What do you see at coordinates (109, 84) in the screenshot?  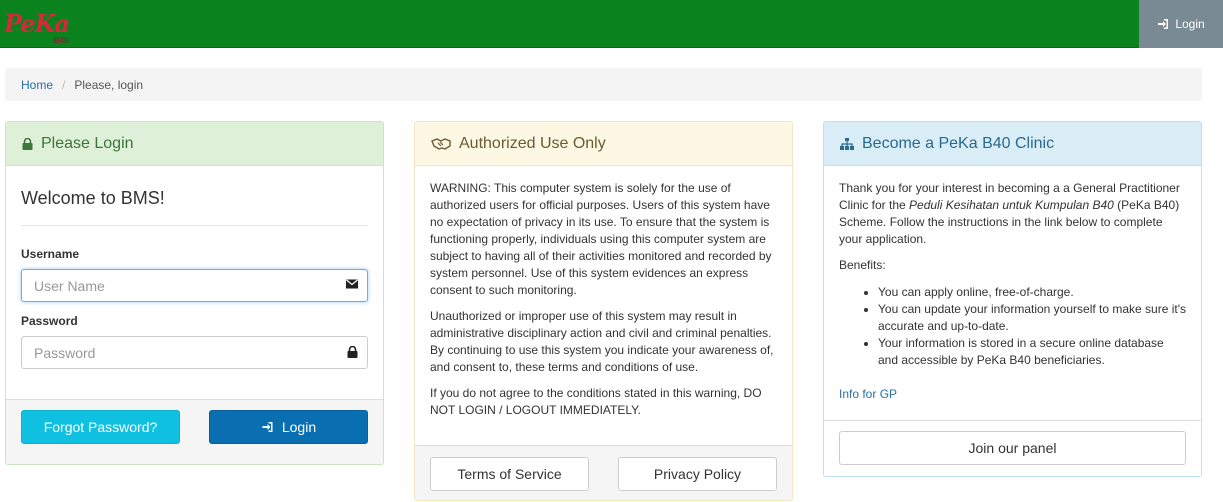 I see `breadcrumb-current: Please, login` at bounding box center [109, 84].